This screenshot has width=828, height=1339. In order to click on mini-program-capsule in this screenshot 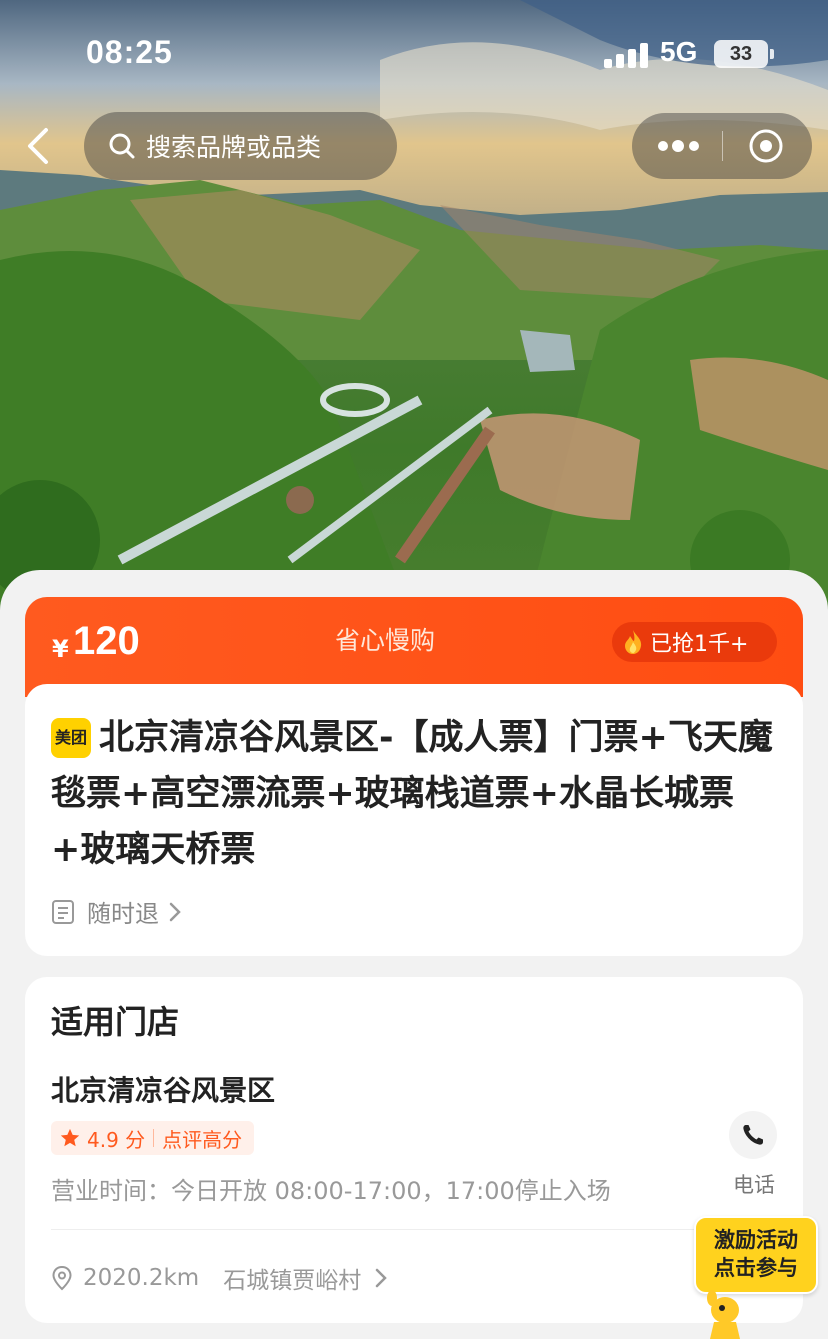, I will do `click(722, 146)`.